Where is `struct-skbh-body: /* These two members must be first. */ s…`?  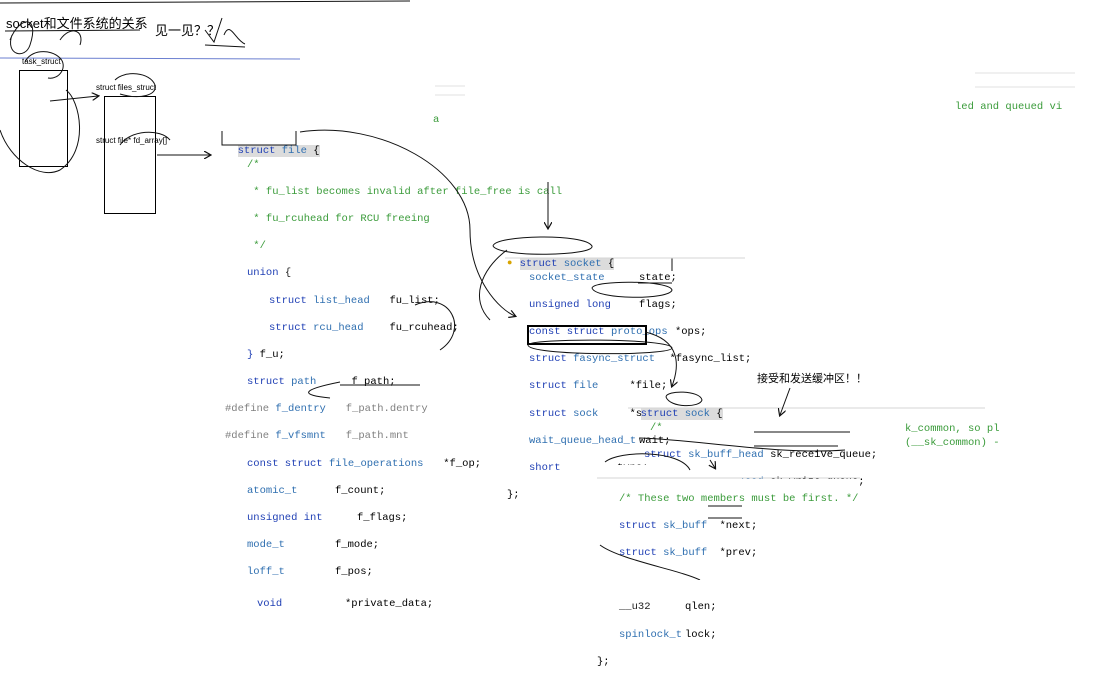
struct-skbh-body: /* These two members must be first. */ s… is located at coordinates (728, 581).